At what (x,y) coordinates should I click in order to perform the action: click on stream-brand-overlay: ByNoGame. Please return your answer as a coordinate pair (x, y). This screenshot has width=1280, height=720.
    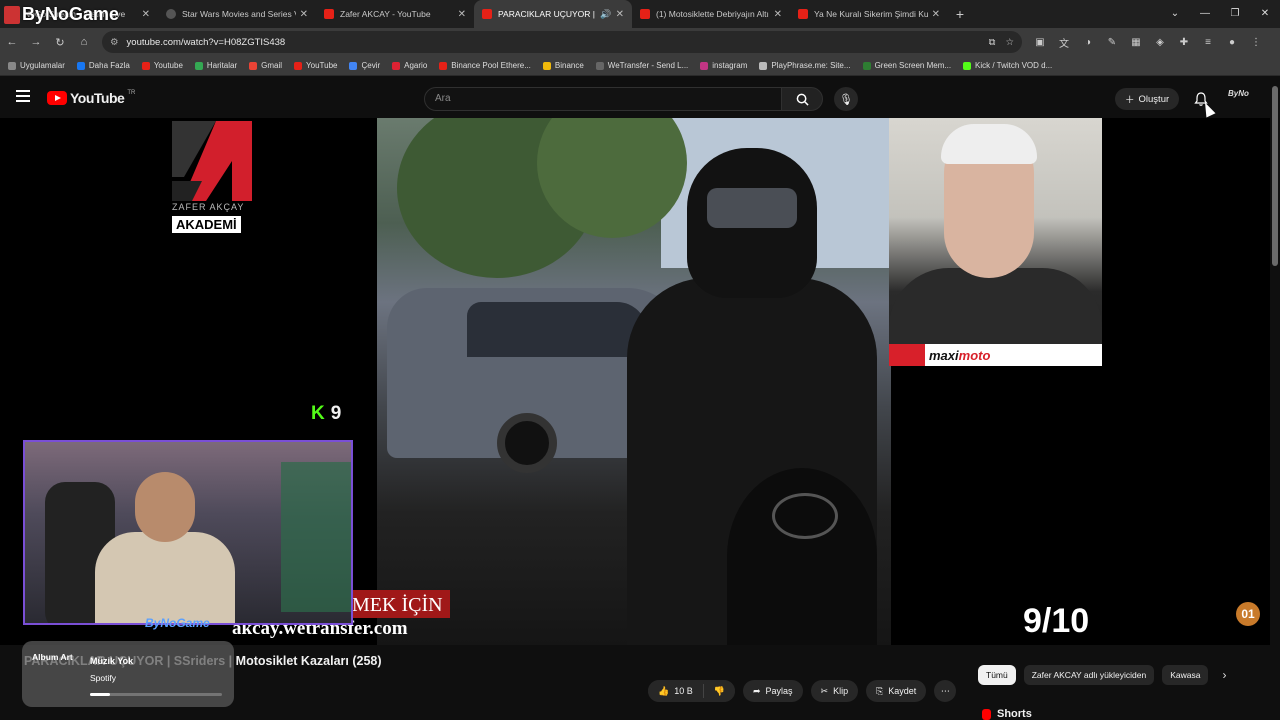
    Looking at the image, I should click on (61, 14).